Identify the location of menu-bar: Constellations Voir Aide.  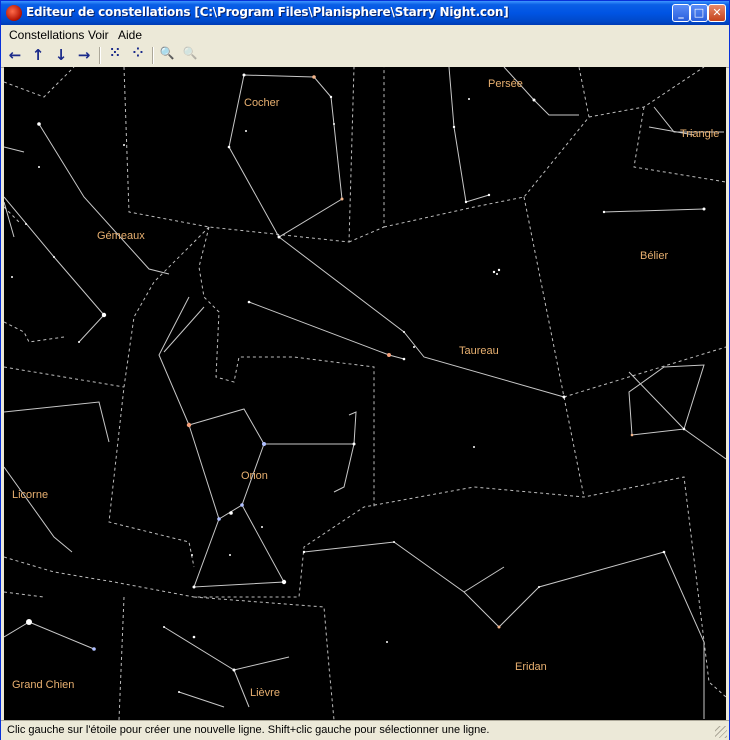
(365, 34).